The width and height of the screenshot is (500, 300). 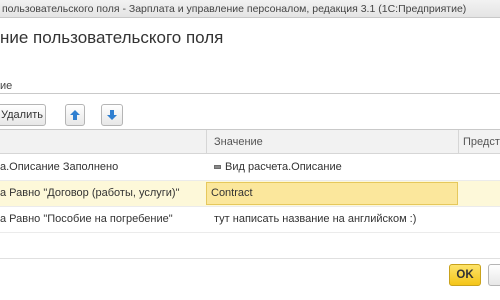 I want to click on secondary-button, so click(x=494, y=275).